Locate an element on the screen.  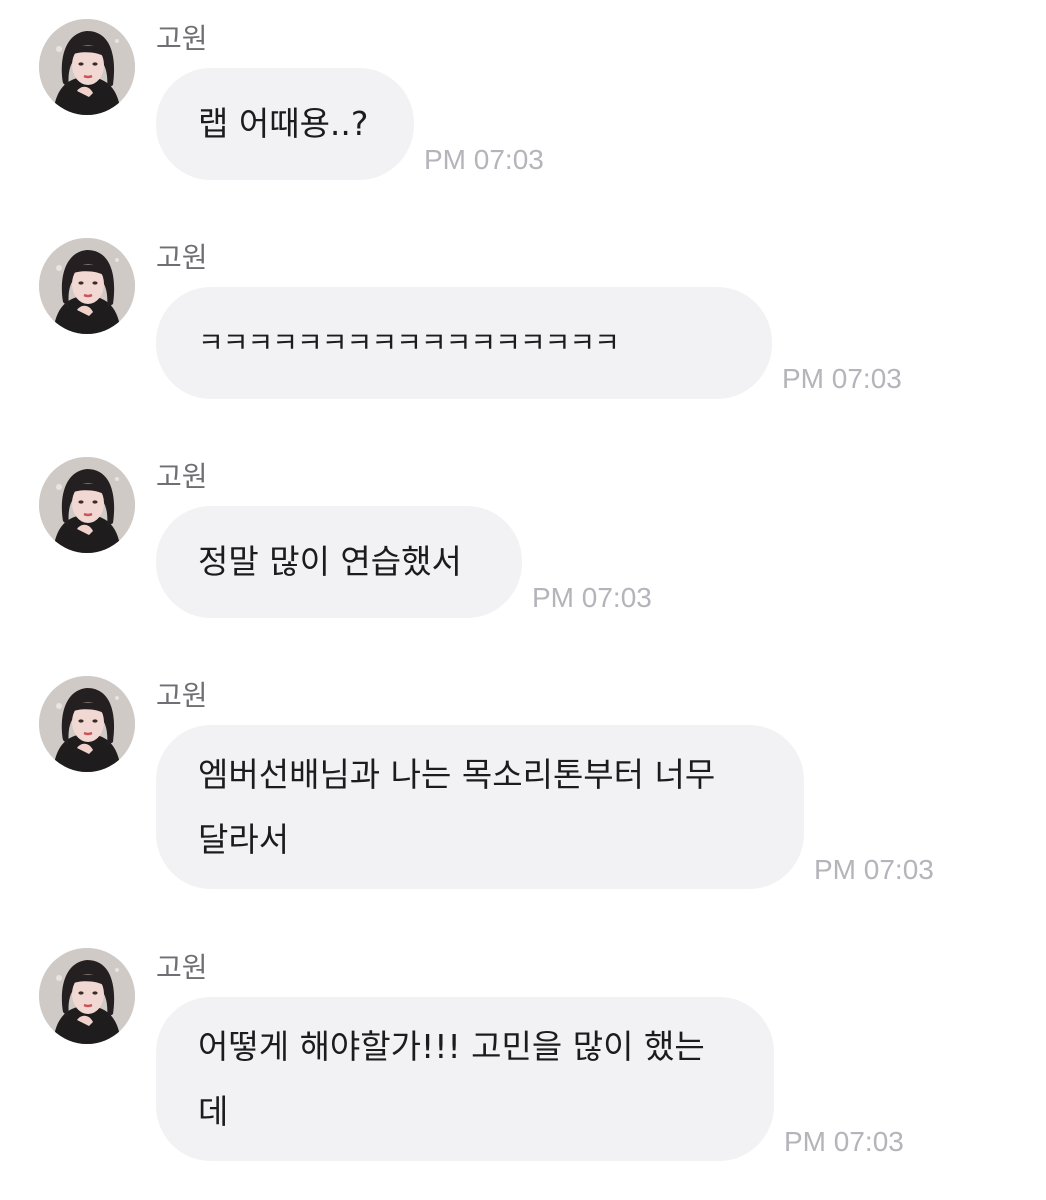
message-bubble: 어떻게 해야할가!!! 고민을 많이 했는 데 is located at coordinates (465, 1079).